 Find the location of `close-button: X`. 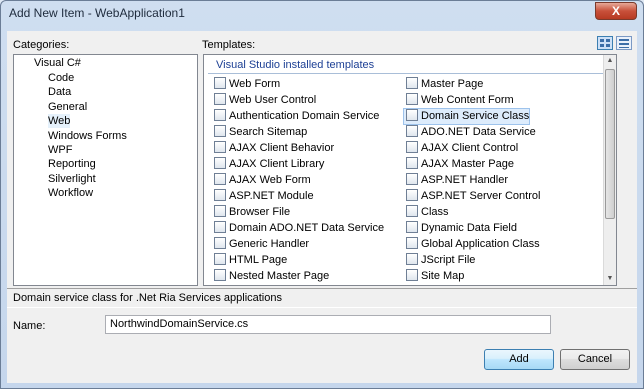

close-button: X is located at coordinates (616, 11).